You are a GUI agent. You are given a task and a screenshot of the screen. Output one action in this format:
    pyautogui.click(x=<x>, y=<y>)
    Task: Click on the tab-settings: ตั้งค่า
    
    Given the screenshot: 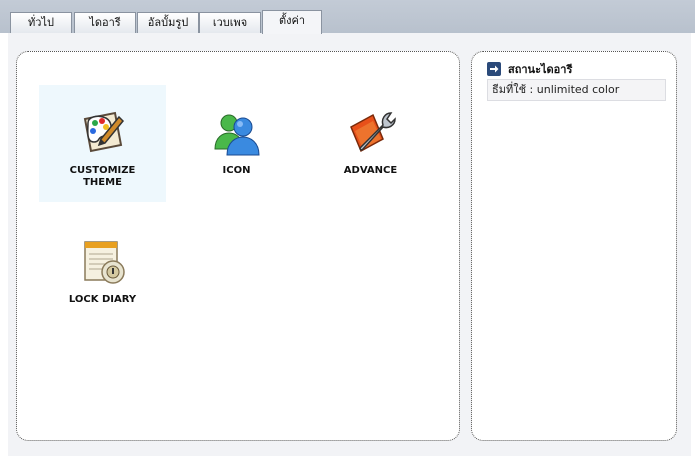 What is the action you would take?
    pyautogui.click(x=292, y=22)
    